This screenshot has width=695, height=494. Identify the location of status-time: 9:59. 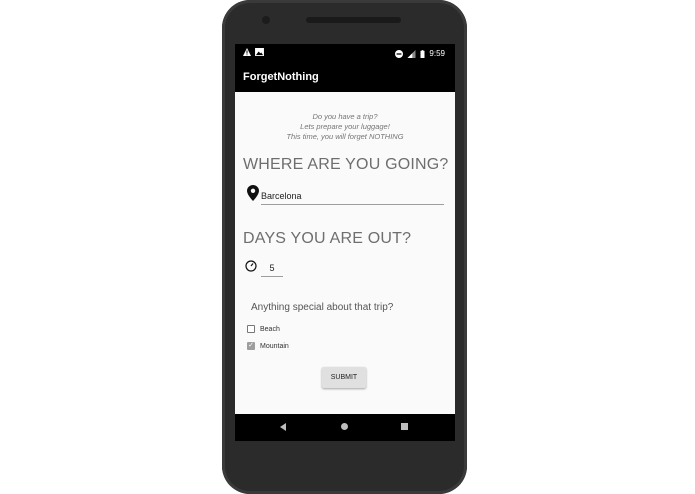
(437, 53).